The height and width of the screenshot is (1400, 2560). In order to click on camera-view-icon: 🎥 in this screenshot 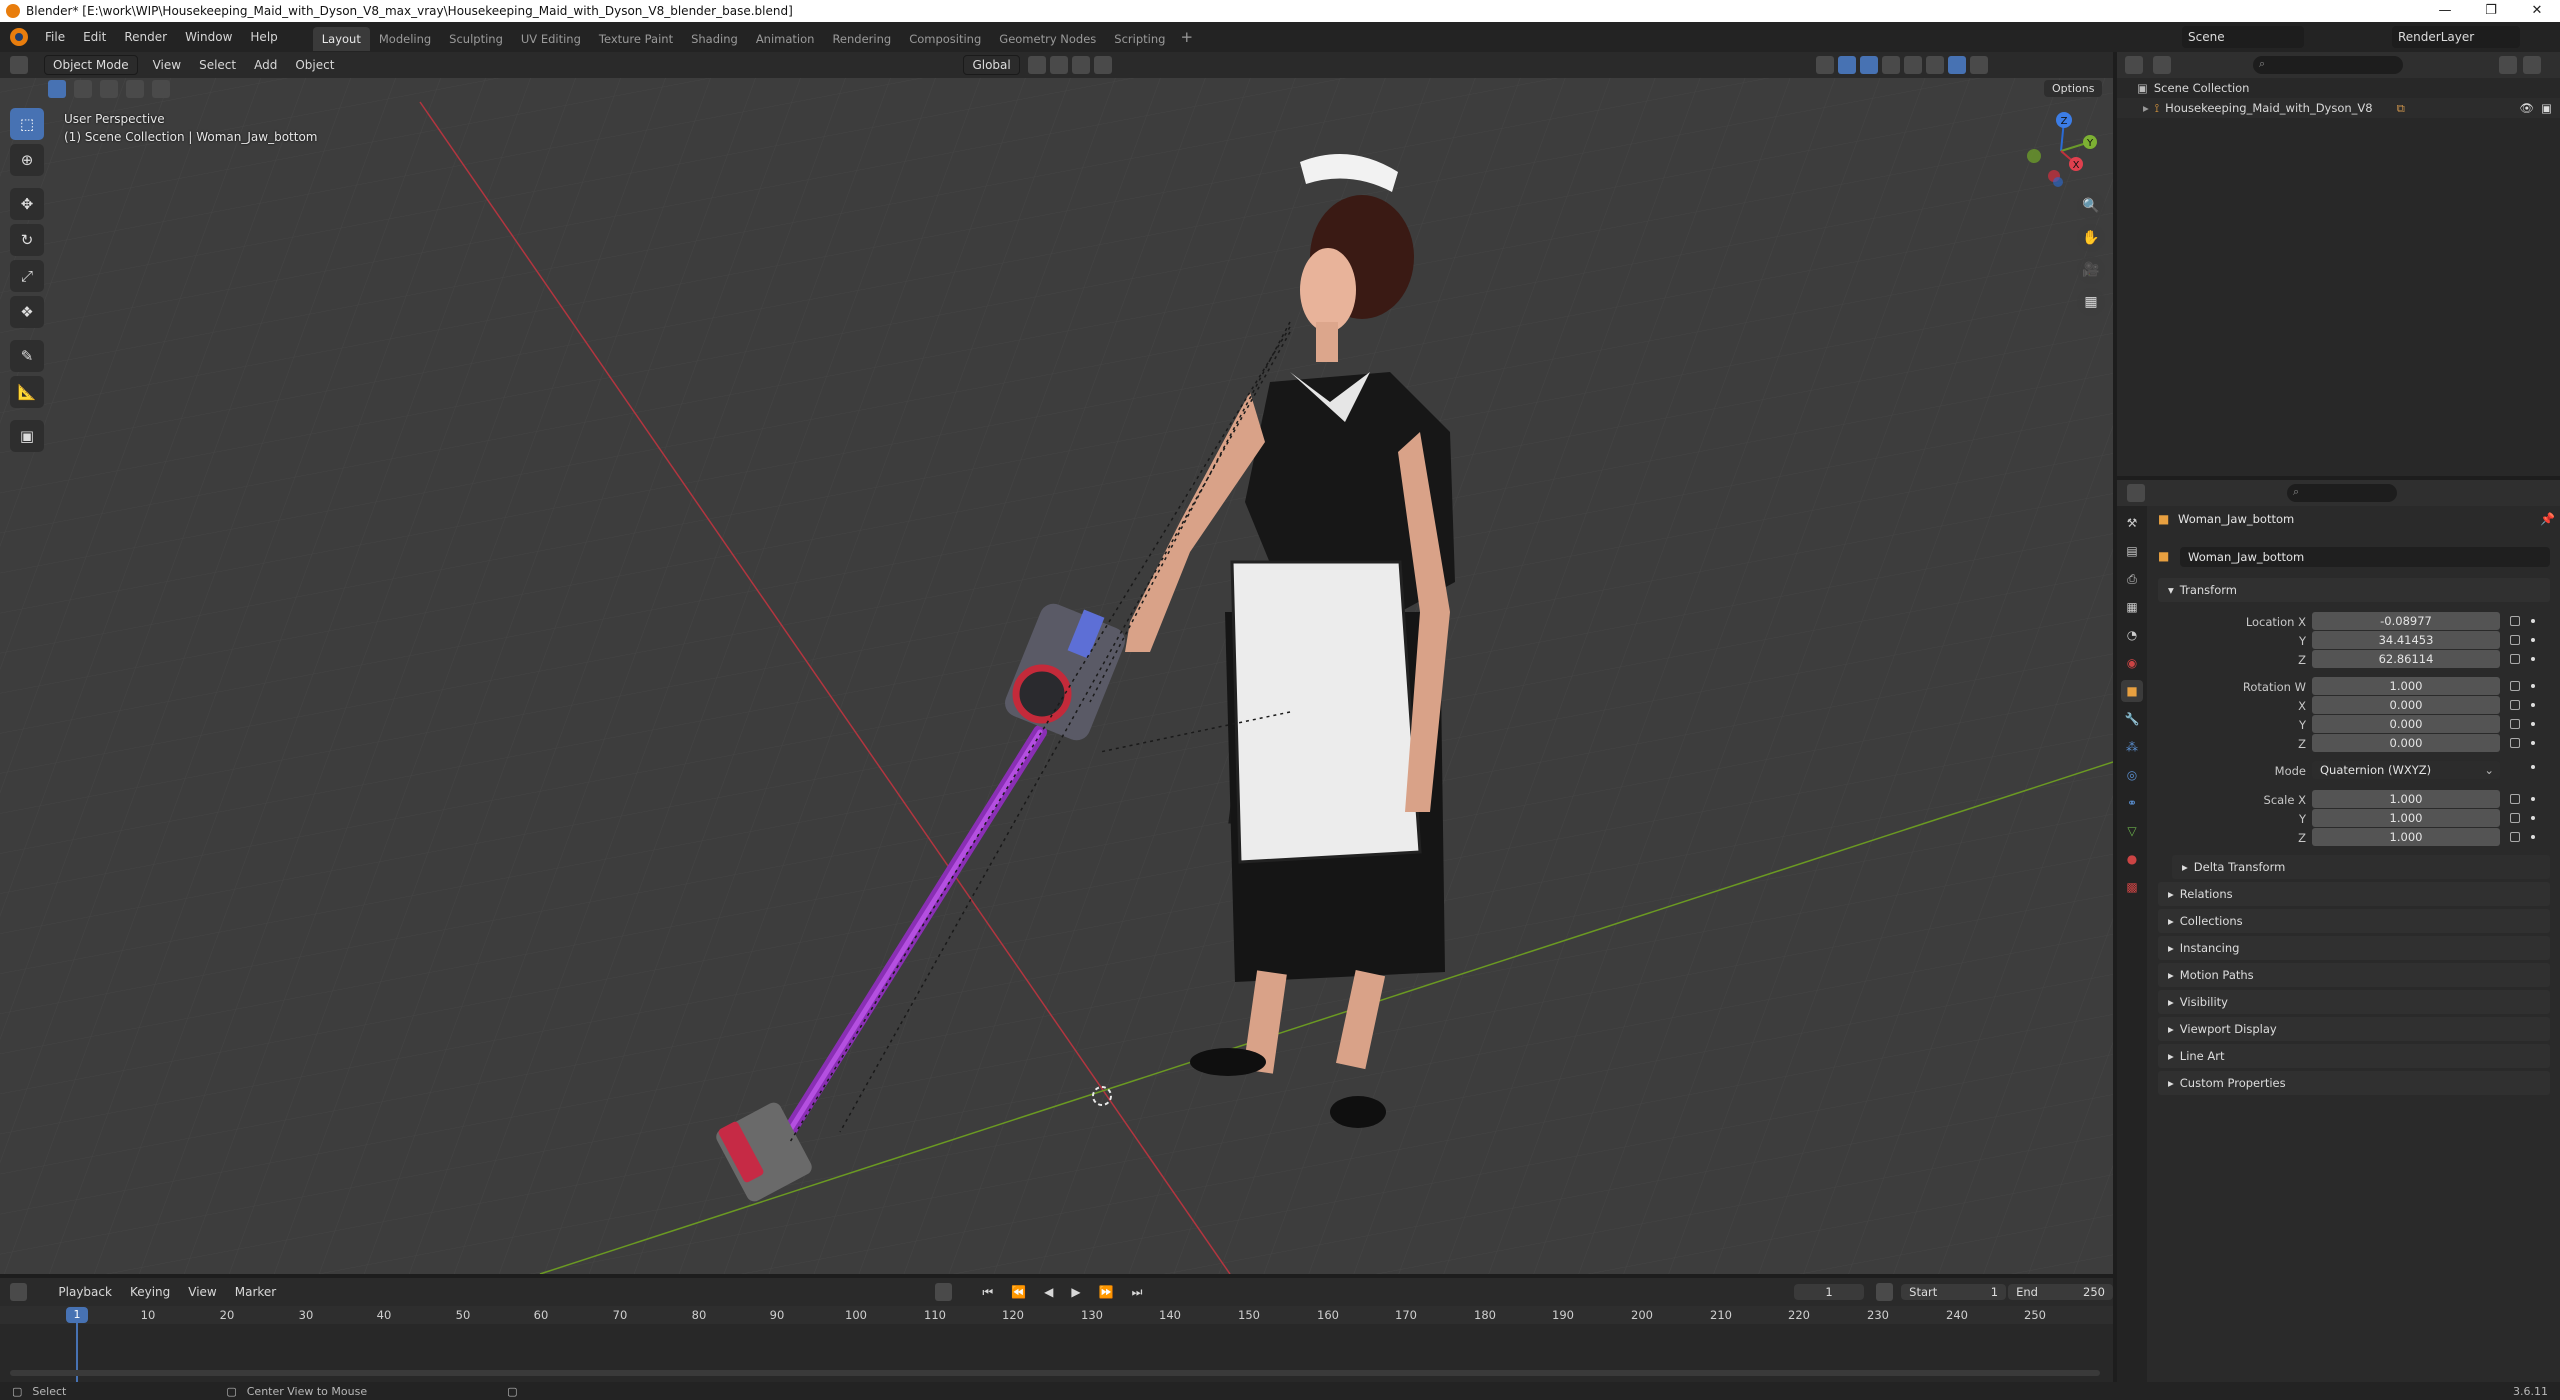, I will do `click(2091, 270)`.